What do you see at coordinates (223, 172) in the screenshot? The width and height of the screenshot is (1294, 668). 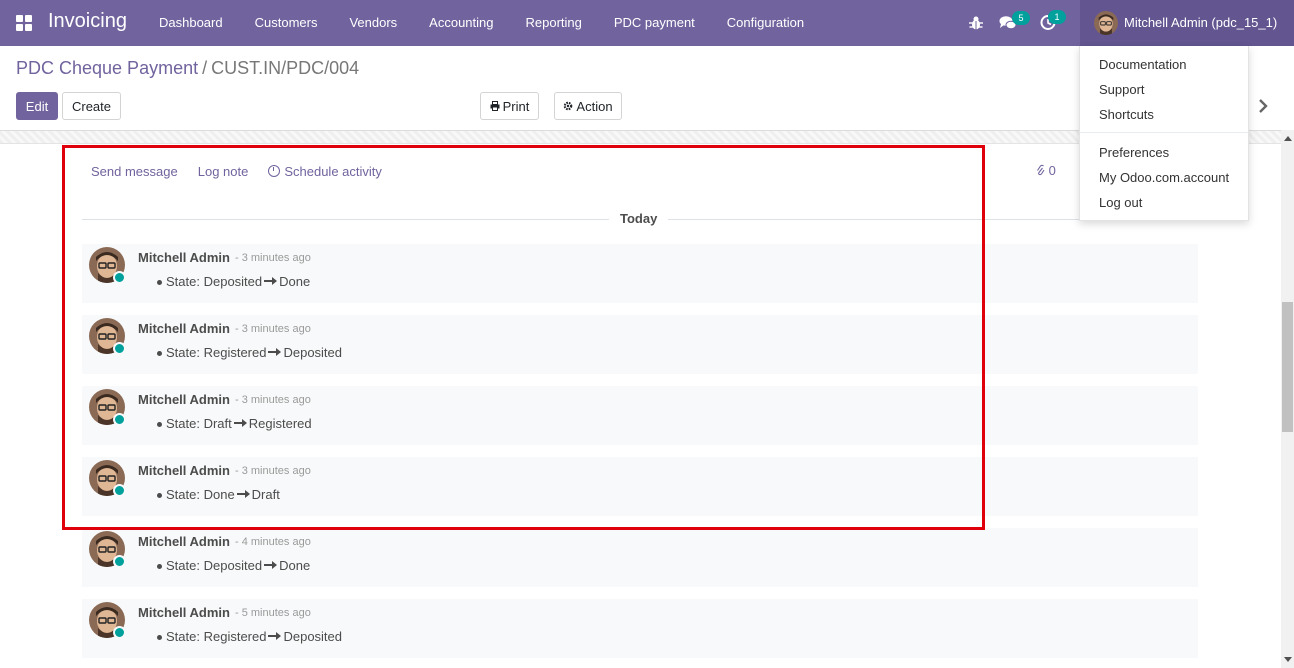 I see `log-note-button: Log note` at bounding box center [223, 172].